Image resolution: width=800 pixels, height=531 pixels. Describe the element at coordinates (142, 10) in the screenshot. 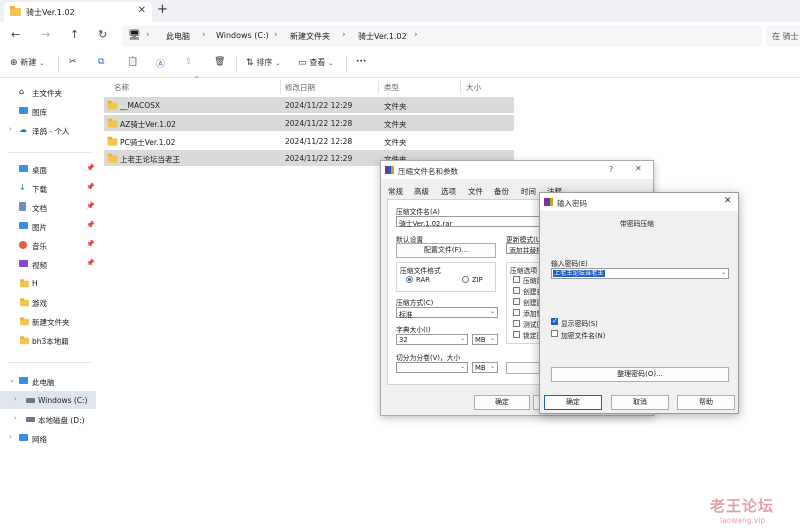

I see `tab-close-icon: ✕` at that location.